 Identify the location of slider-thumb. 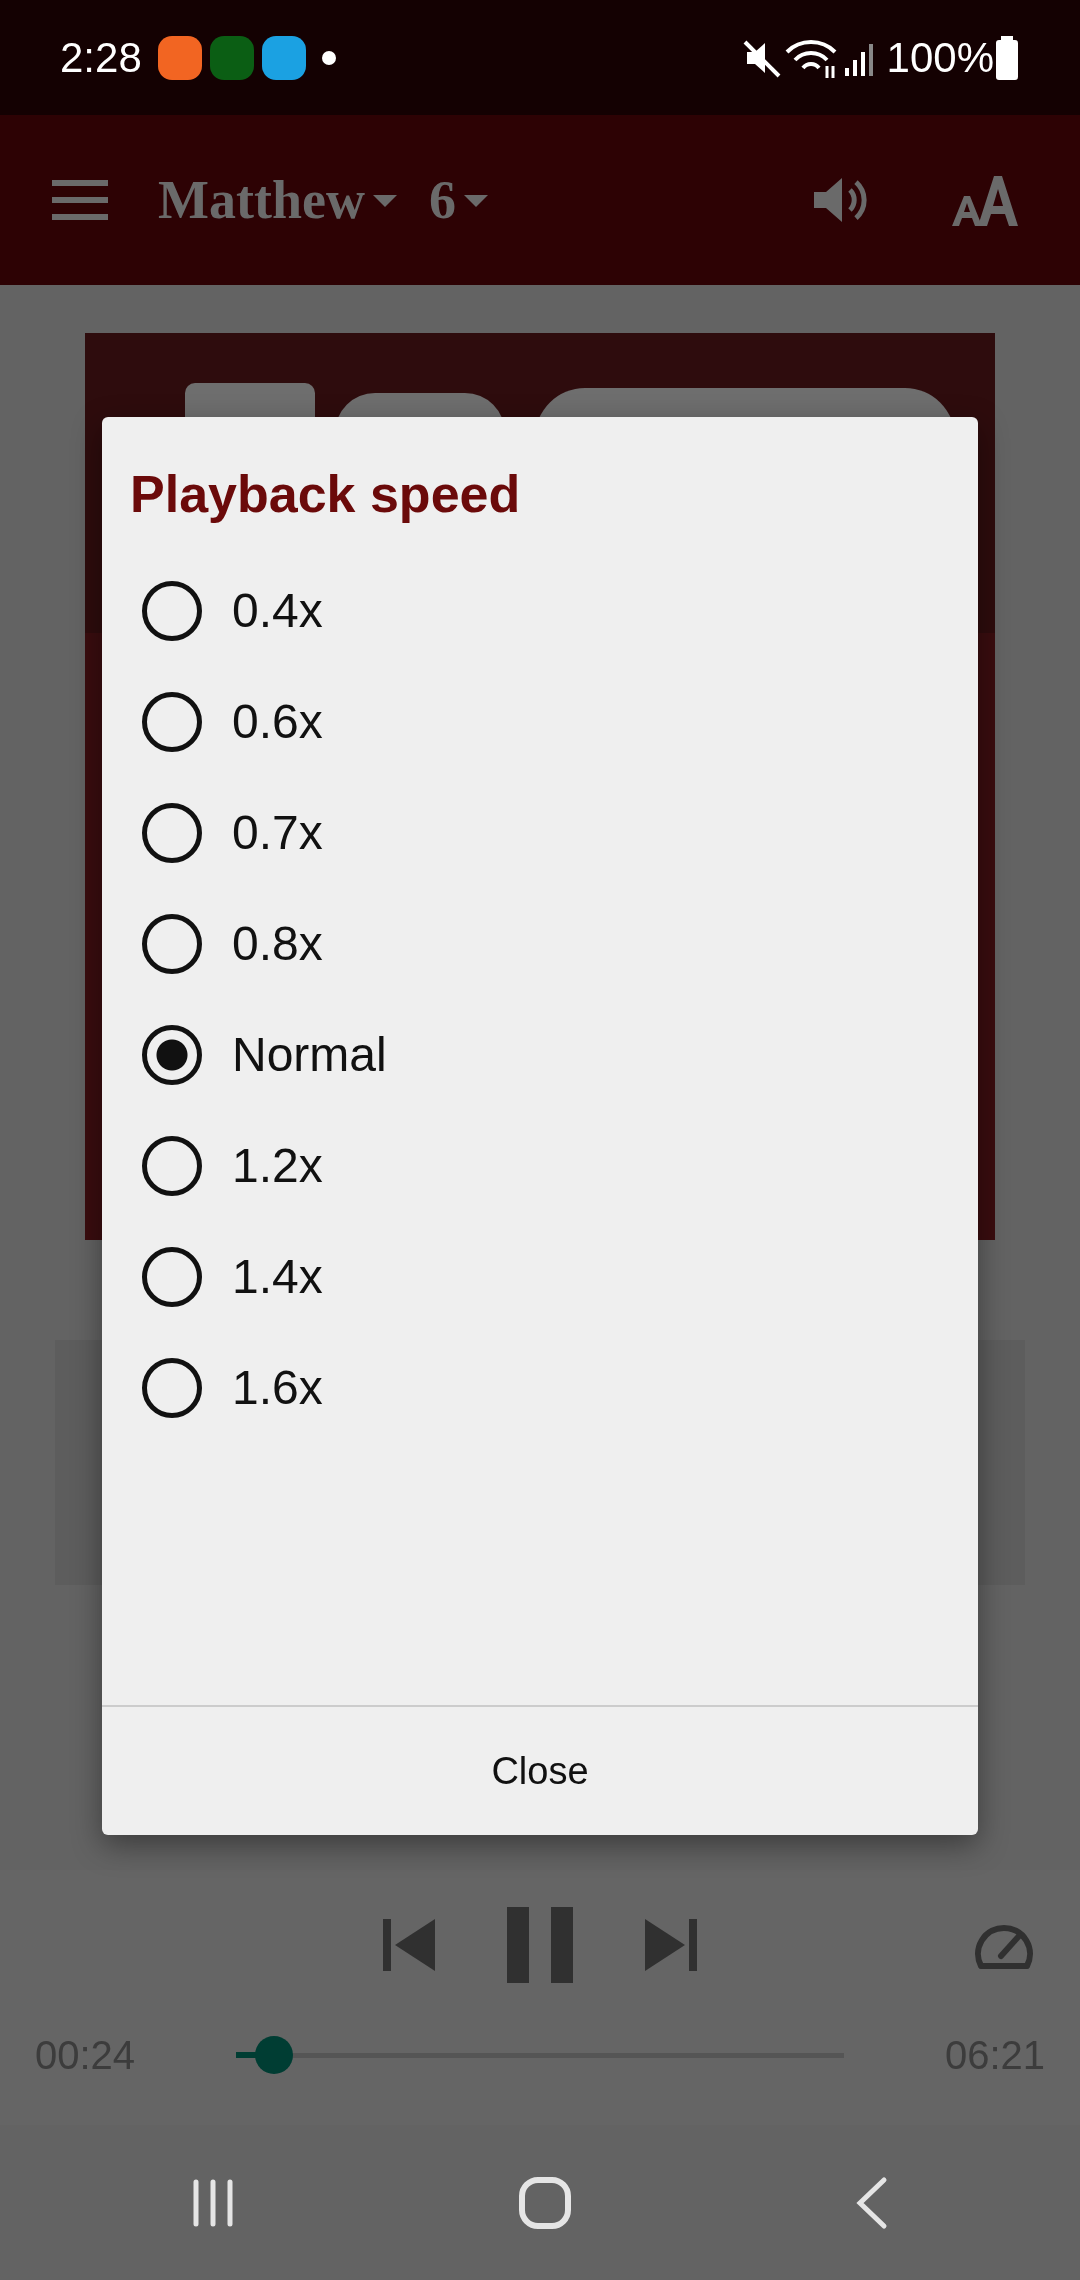
(274, 2055).